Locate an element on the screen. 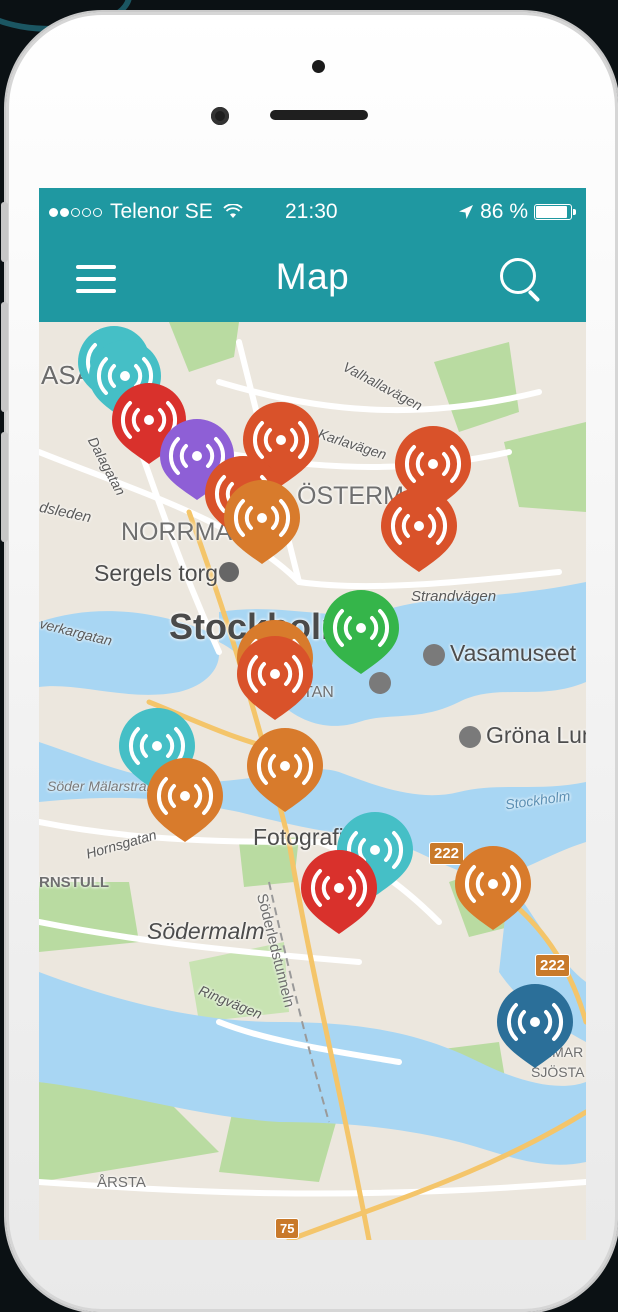  phone-mute-switch is located at coordinates (4, 232).